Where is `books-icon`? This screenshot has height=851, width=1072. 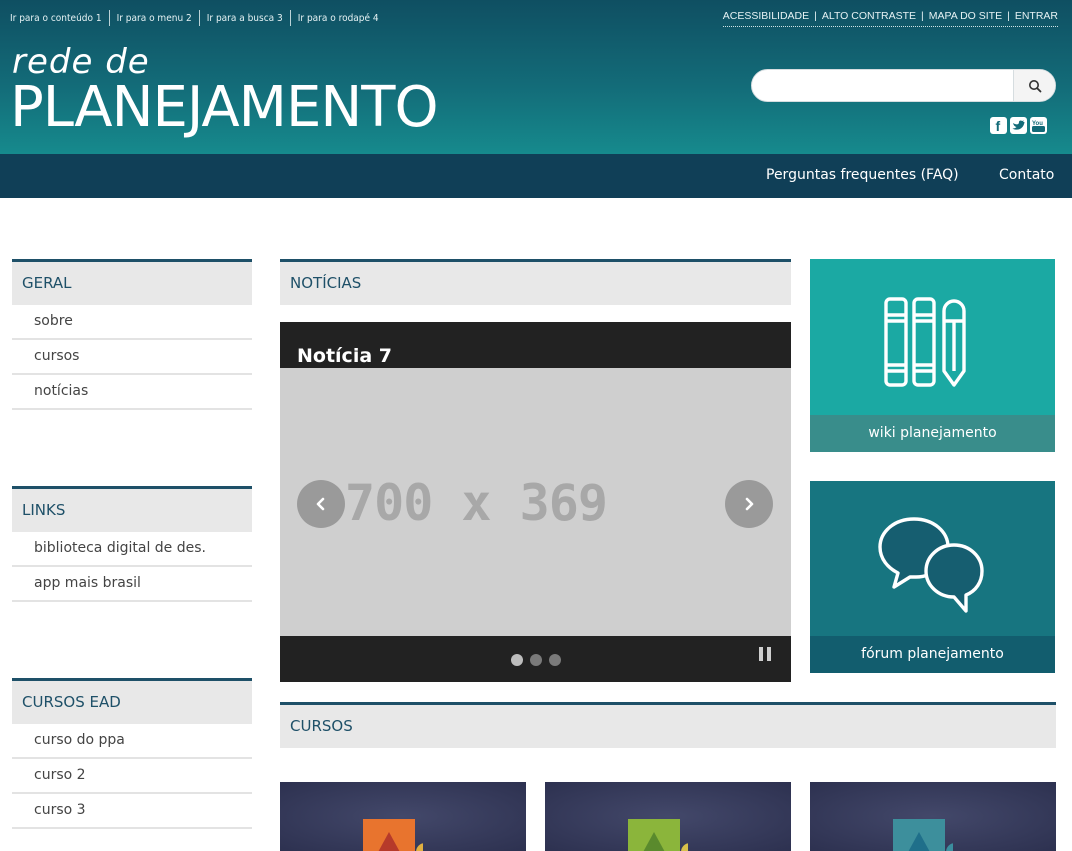 books-icon is located at coordinates (925, 342).